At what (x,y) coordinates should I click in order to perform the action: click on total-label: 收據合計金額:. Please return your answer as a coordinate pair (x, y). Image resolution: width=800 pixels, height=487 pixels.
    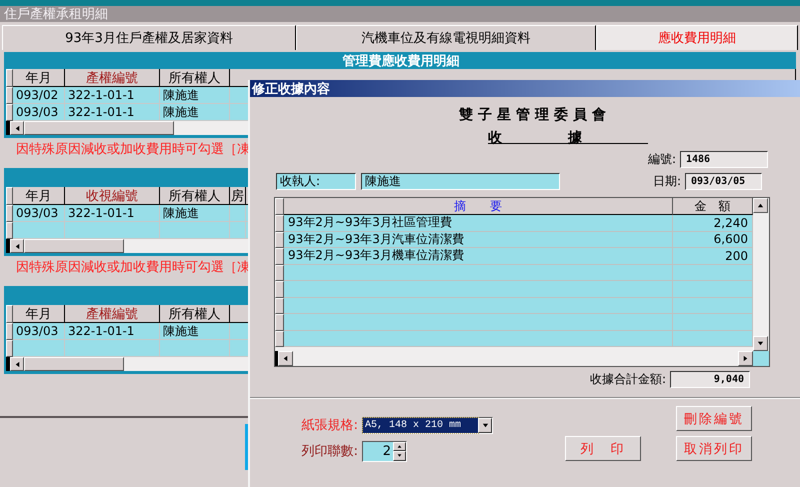
    Looking at the image, I should click on (628, 379).